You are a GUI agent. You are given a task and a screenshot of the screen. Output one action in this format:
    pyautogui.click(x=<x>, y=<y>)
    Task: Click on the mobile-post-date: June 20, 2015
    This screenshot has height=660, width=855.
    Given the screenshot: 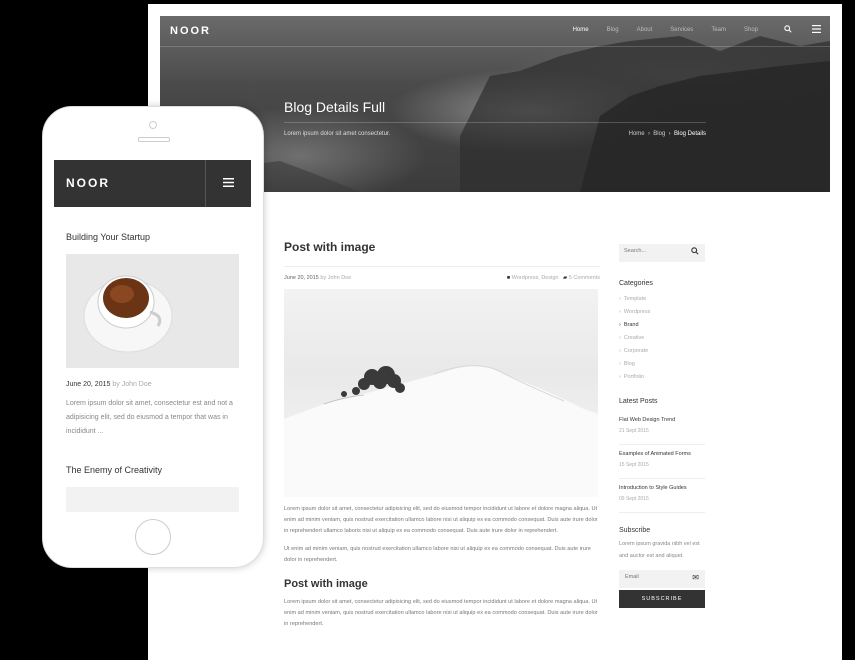 What is the action you would take?
    pyautogui.click(x=88, y=384)
    